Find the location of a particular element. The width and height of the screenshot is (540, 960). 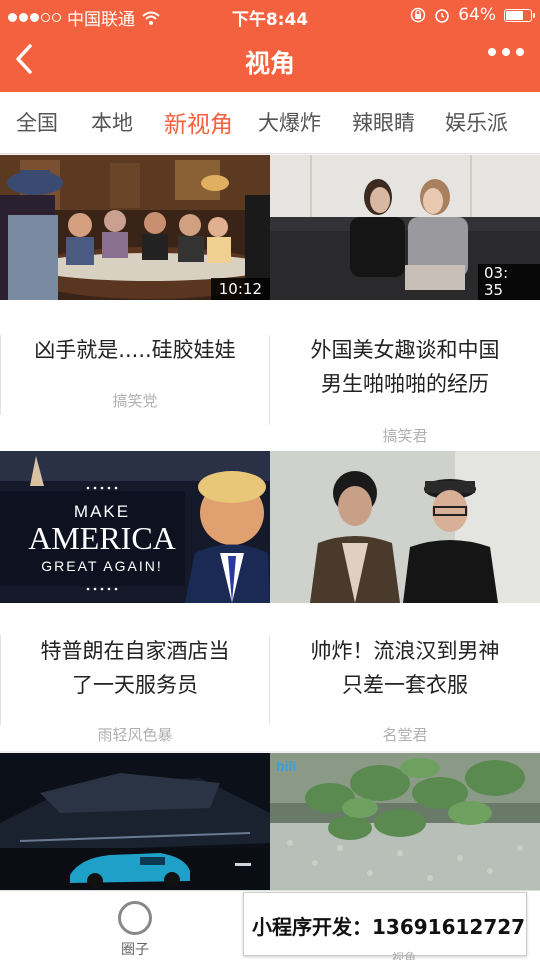

tab-quanzi-label: 圈子 is located at coordinates (135, 950).